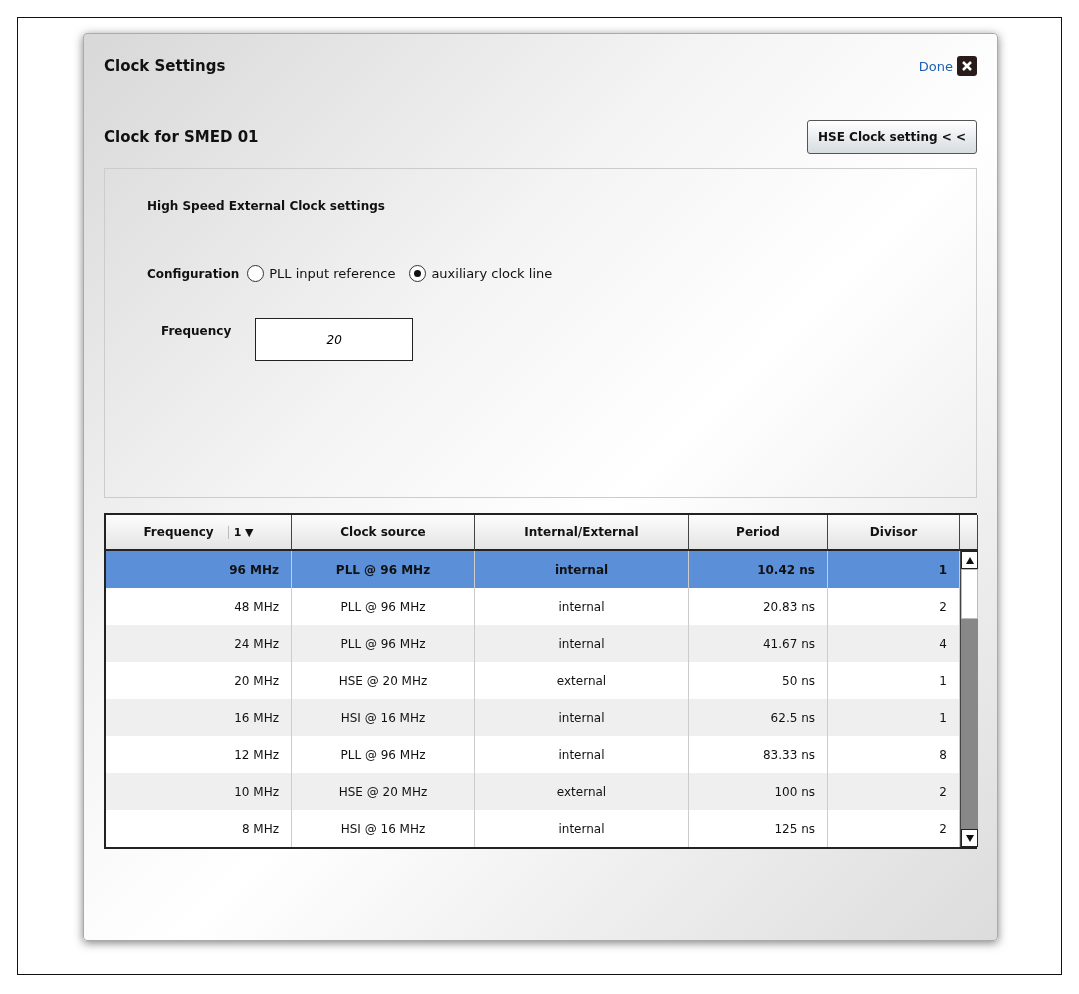 The width and height of the screenshot is (1079, 994). What do you see at coordinates (758, 828) in the screenshot?
I see `table-cell: 125 ns` at bounding box center [758, 828].